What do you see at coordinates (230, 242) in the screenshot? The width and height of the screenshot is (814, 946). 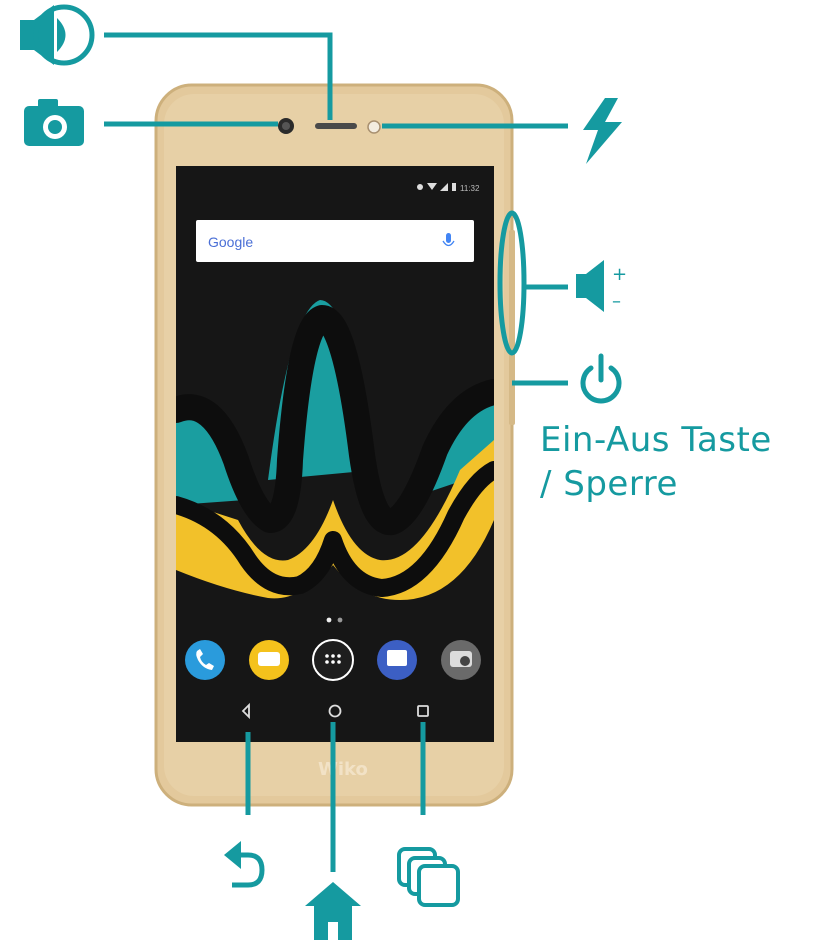 I see `search-bar-label: Google` at bounding box center [230, 242].